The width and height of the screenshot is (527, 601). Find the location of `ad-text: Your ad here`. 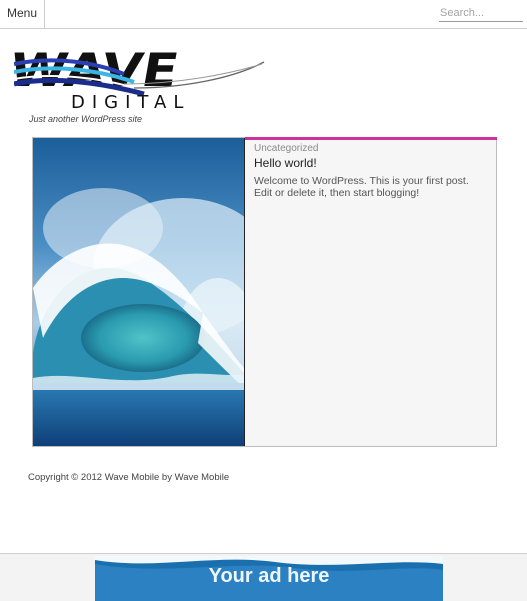

ad-text: Your ad here is located at coordinates (269, 576).